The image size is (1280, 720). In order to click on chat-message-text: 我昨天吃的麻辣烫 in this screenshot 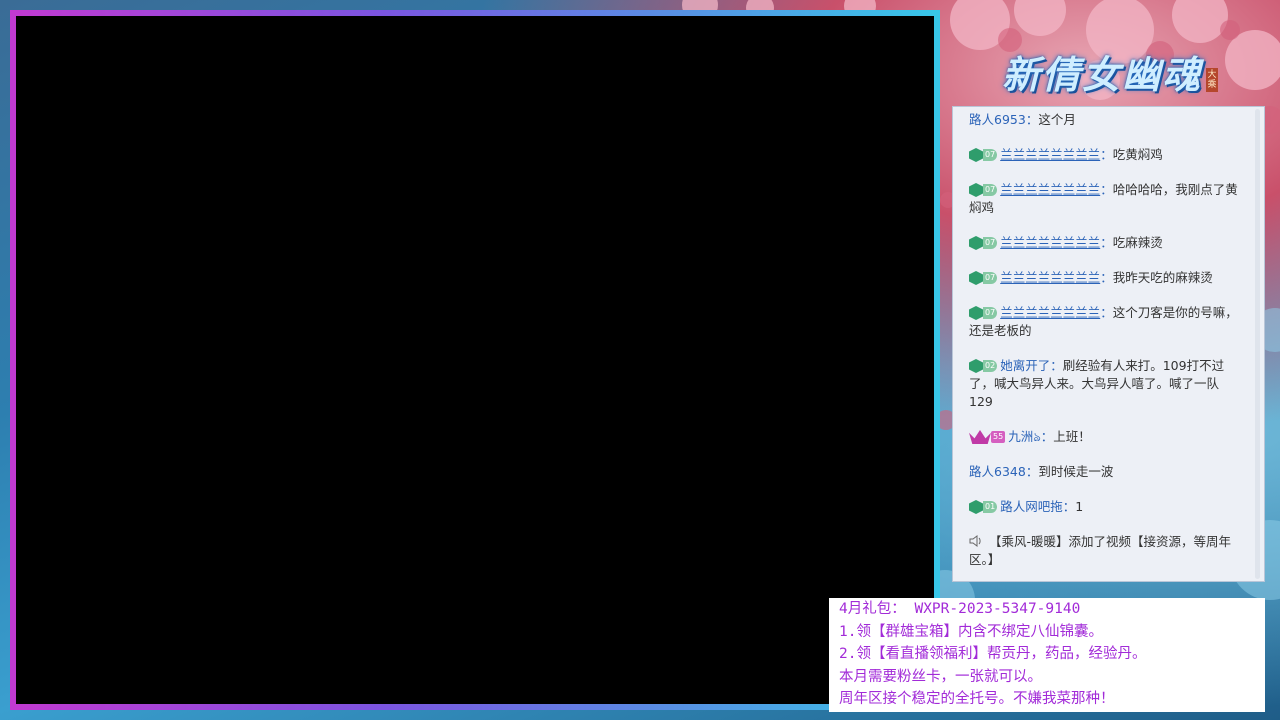, I will do `click(1162, 277)`.